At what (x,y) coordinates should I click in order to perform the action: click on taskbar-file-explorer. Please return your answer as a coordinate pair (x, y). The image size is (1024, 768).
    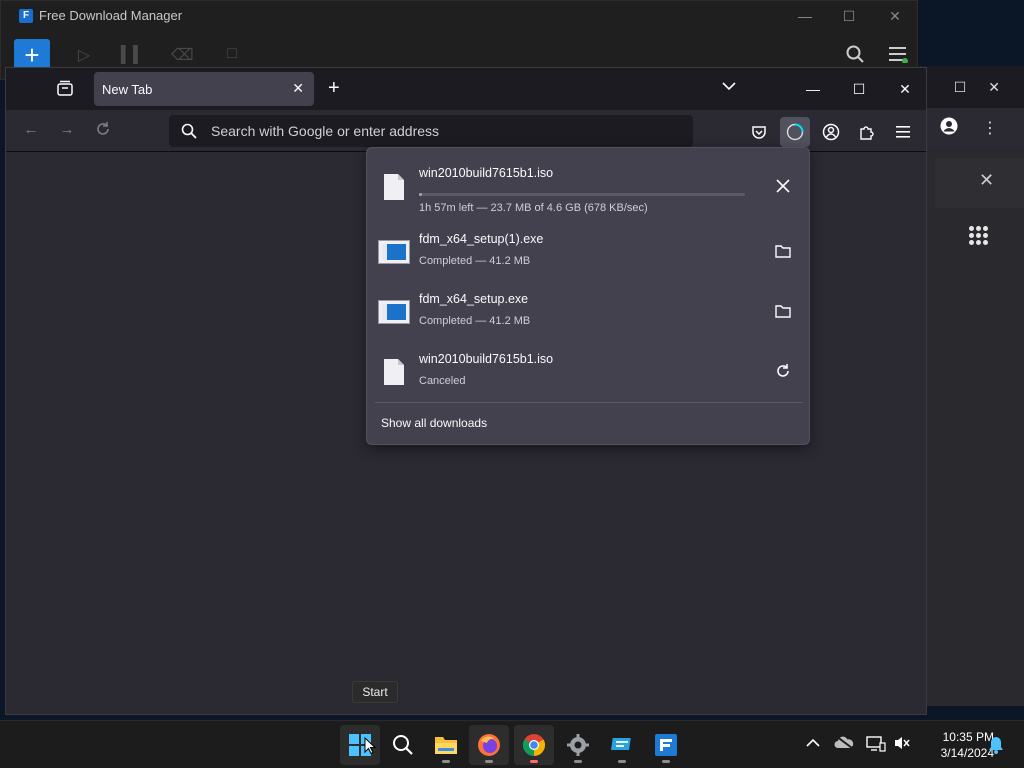
    Looking at the image, I should click on (446, 745).